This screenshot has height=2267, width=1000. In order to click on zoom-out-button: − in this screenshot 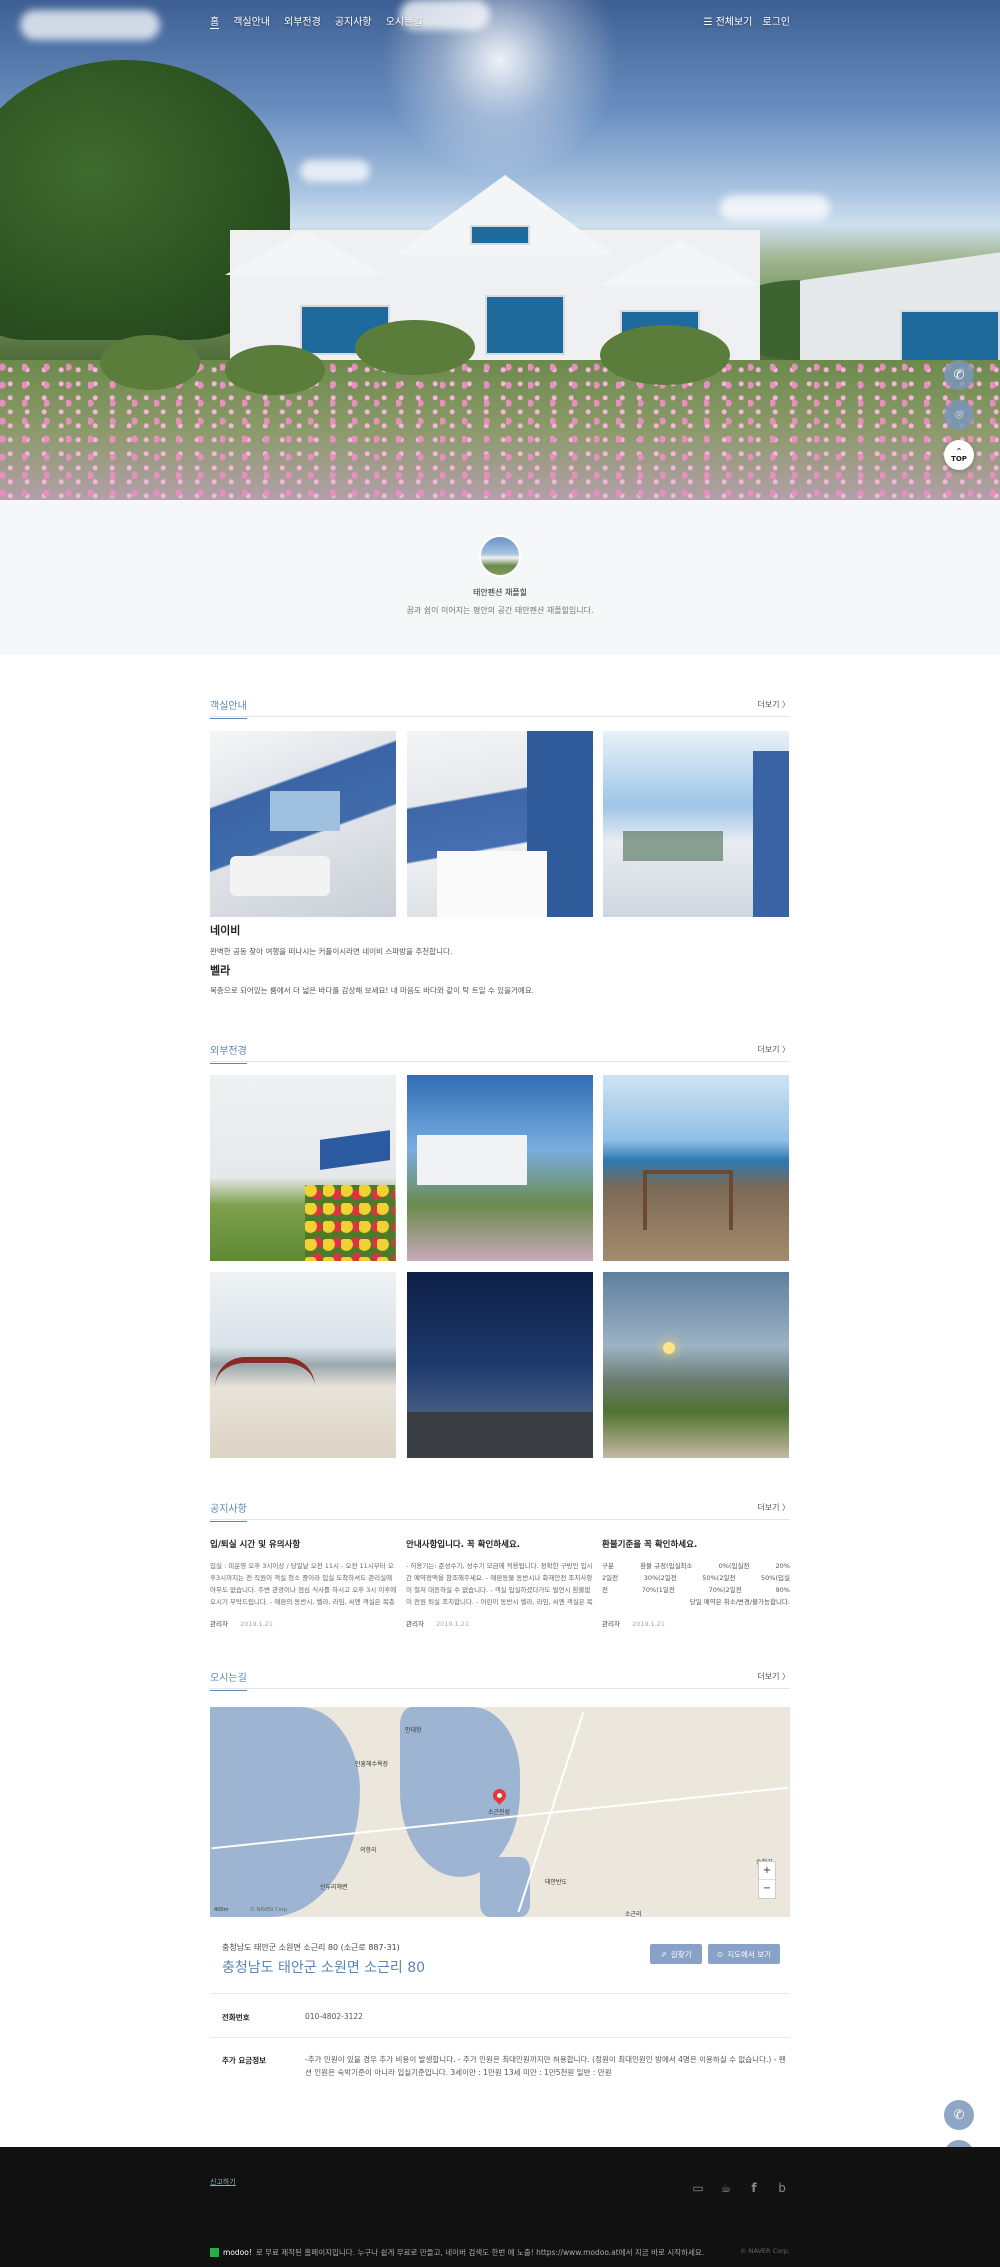, I will do `click(767, 1889)`.